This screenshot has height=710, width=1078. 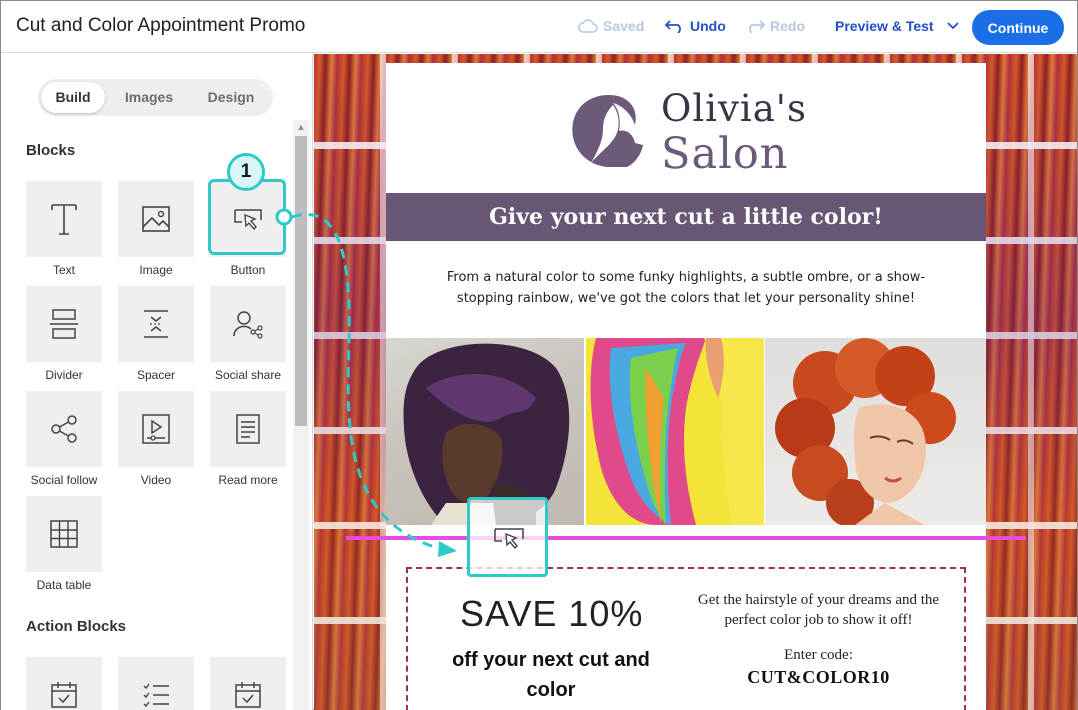 I want to click on panel-tabs: Build Images Design, so click(x=155, y=97).